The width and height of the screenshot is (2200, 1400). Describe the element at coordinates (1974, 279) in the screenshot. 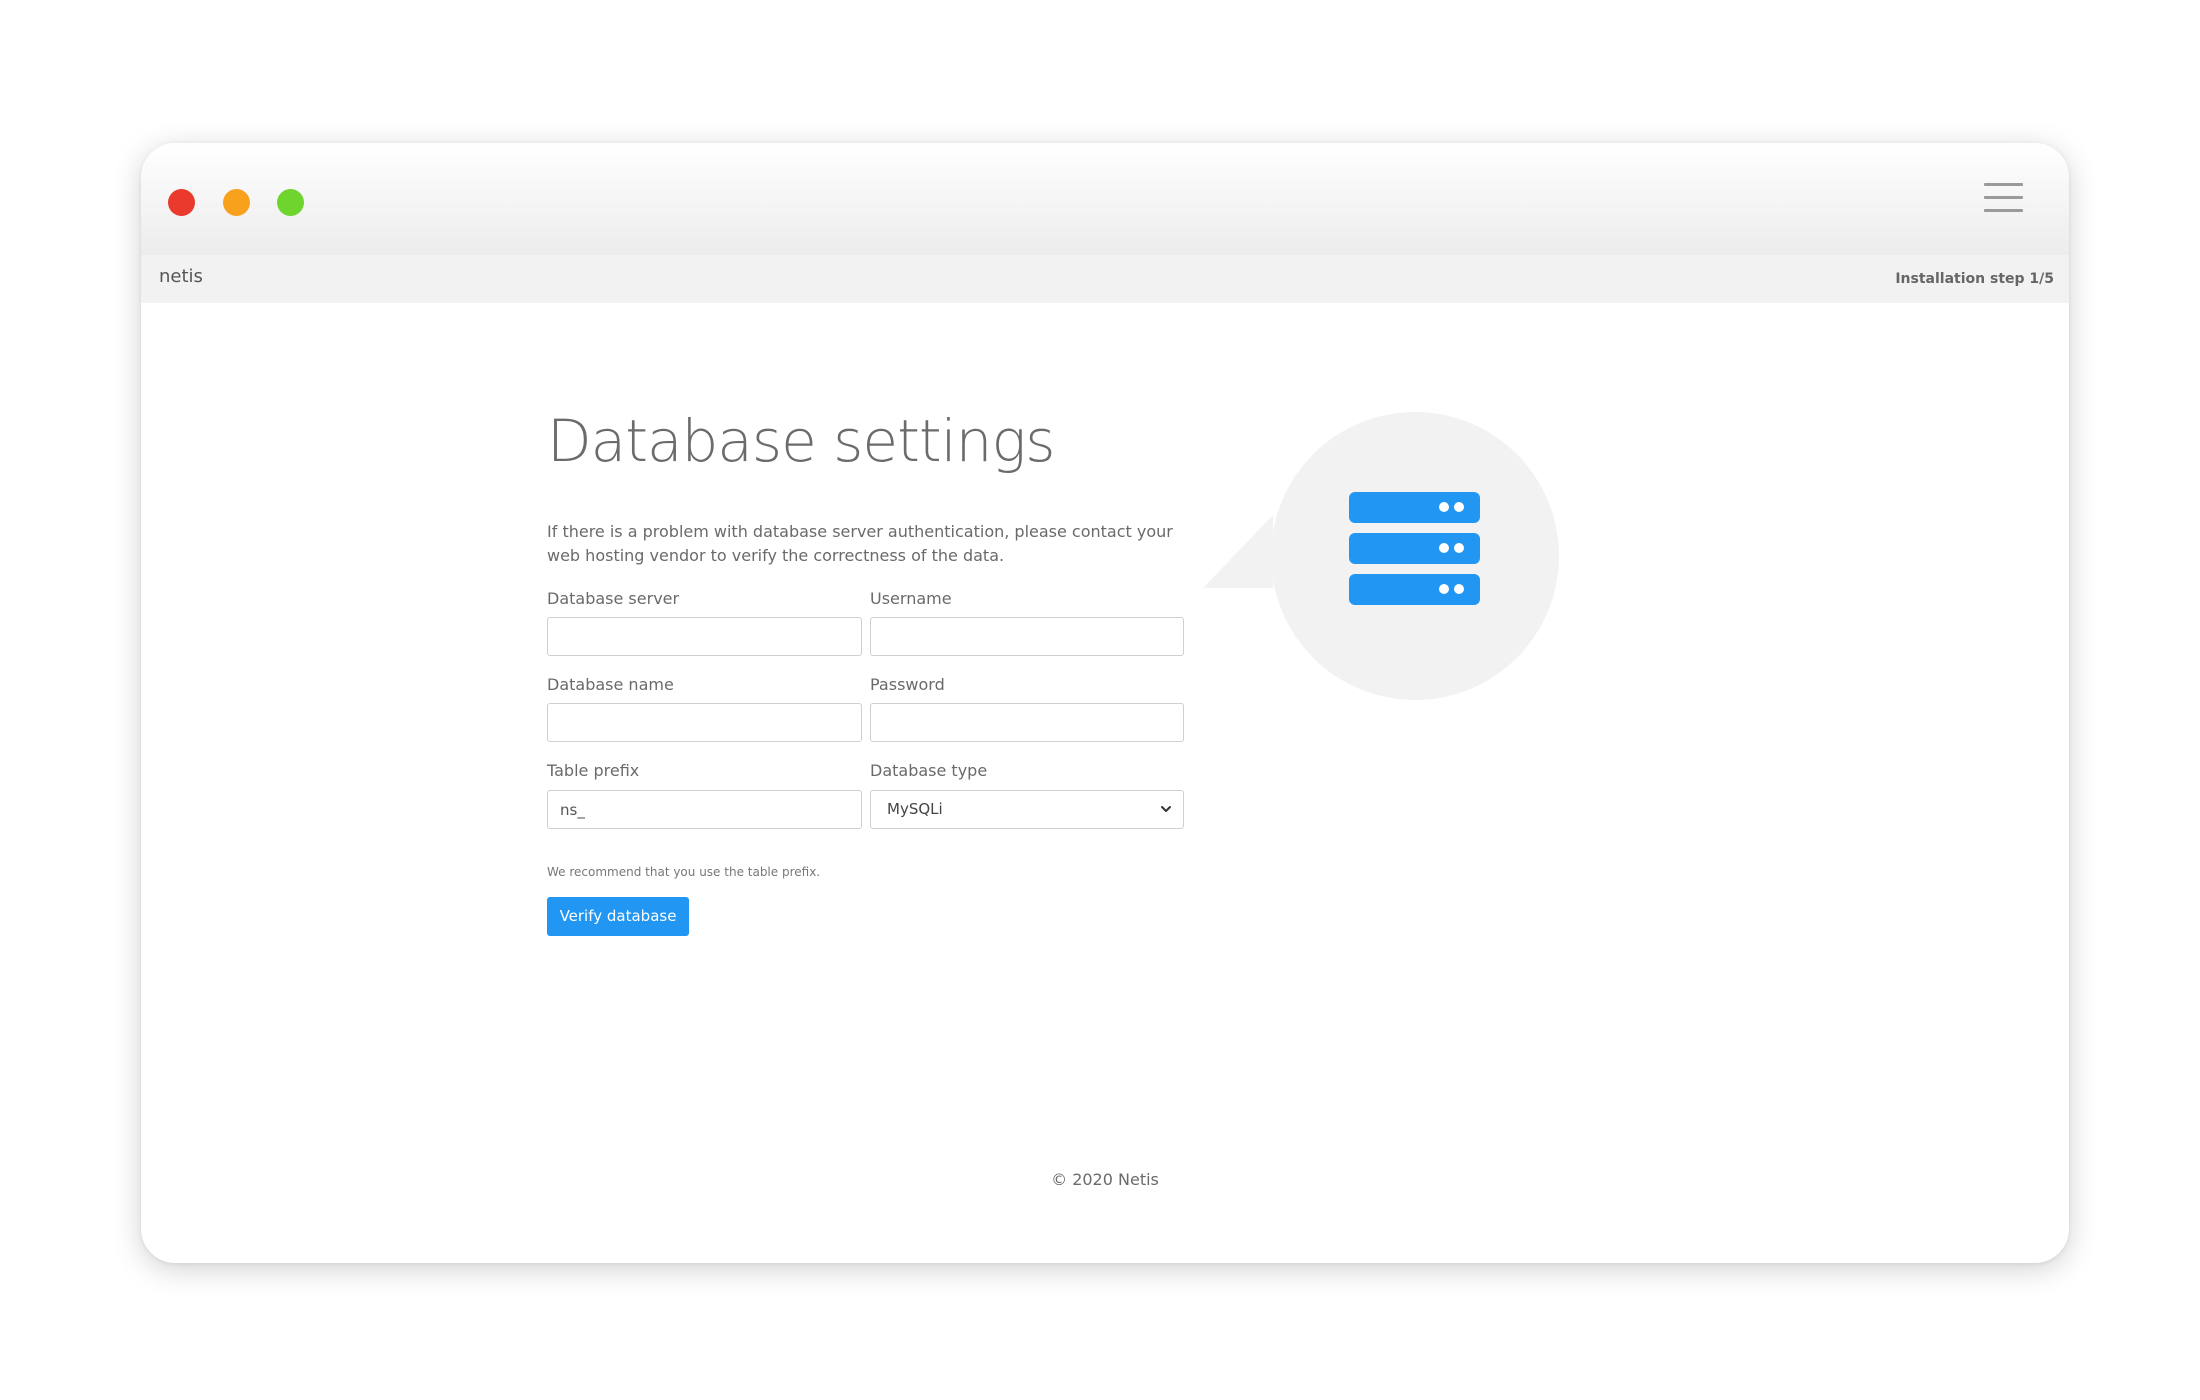

I see `installation-step: Installation step 1/5` at that location.